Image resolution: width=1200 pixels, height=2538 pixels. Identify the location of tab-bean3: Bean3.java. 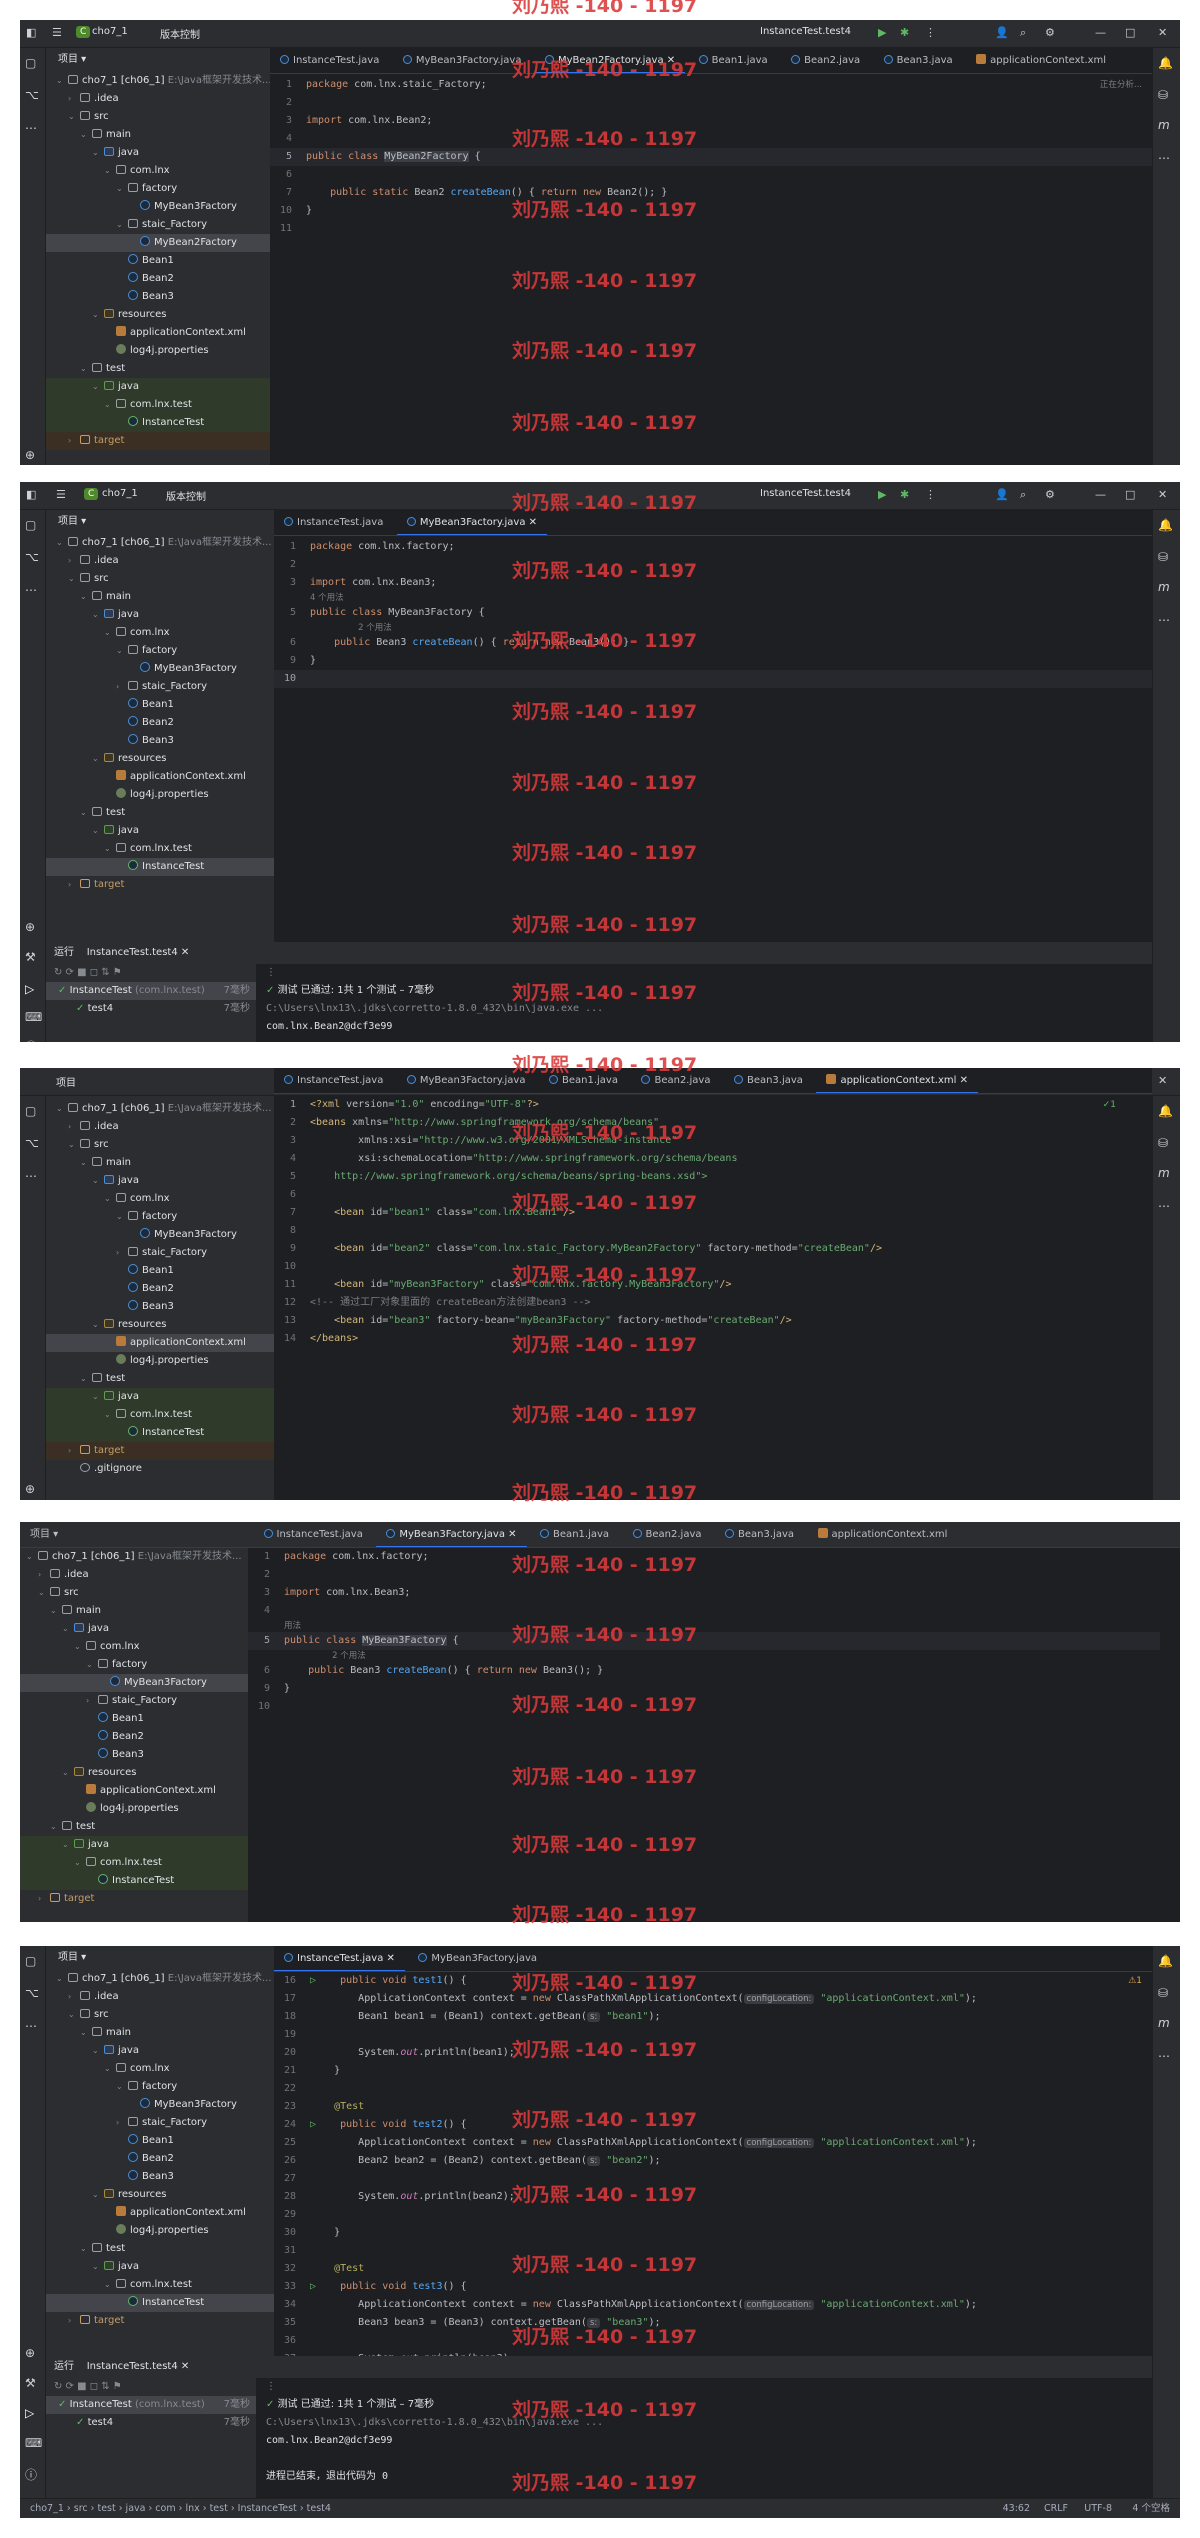
(918, 60).